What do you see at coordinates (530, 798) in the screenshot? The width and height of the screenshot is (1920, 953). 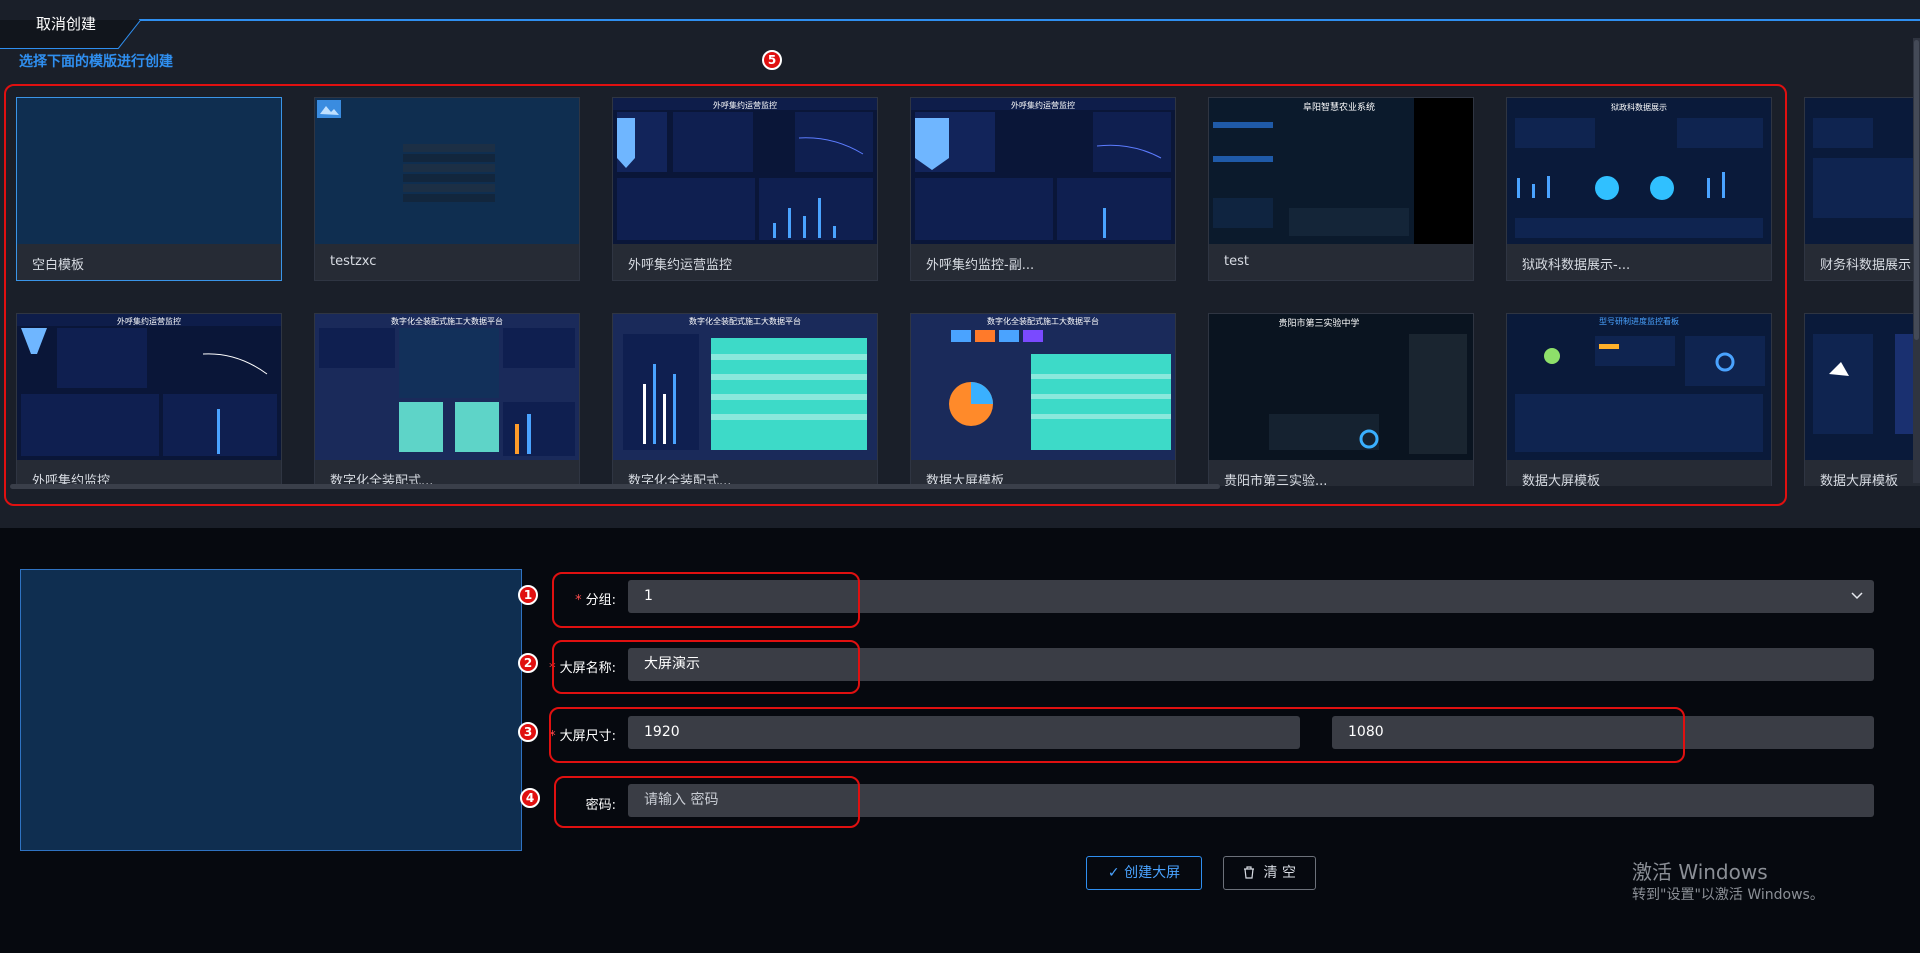 I see `annotation-marker-4: 4` at bounding box center [530, 798].